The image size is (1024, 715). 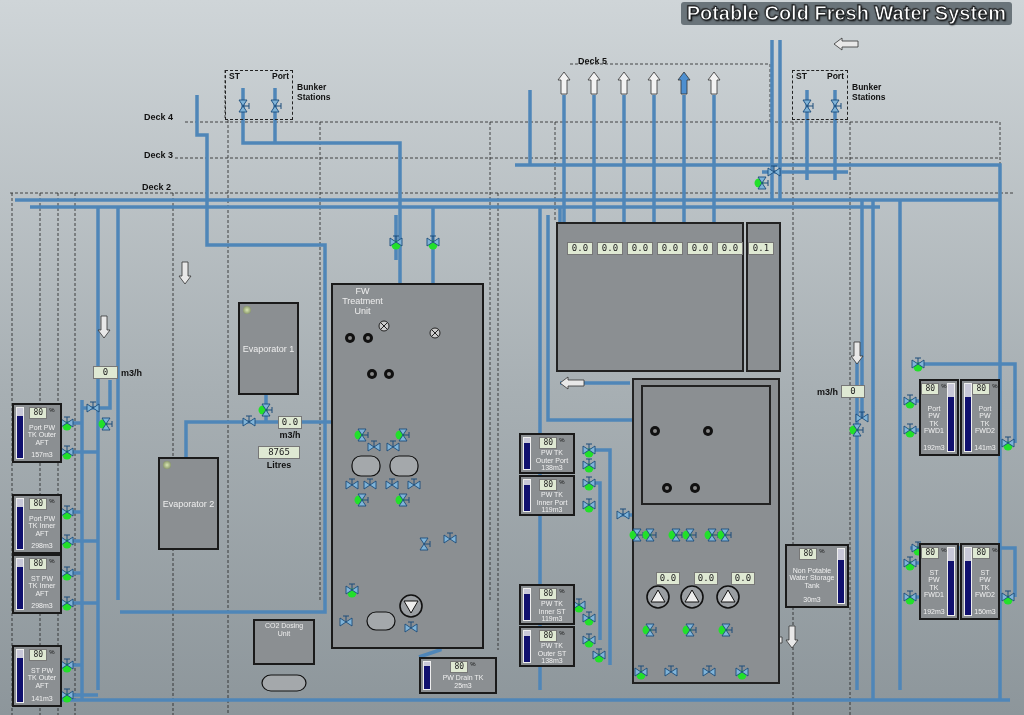 I want to click on flow-readout: 0.1, so click(x=761, y=248).